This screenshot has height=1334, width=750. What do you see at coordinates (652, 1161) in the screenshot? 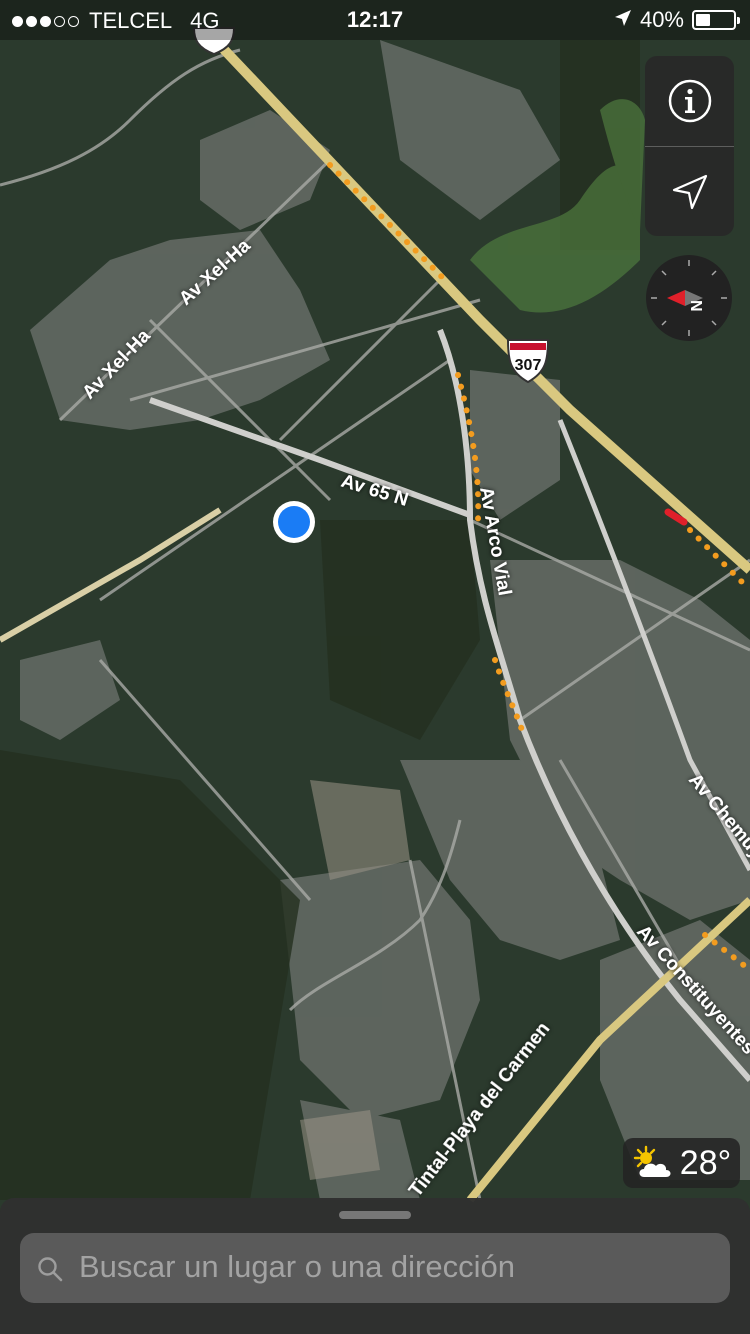
I see `partly-cloudy-icon` at bounding box center [652, 1161].